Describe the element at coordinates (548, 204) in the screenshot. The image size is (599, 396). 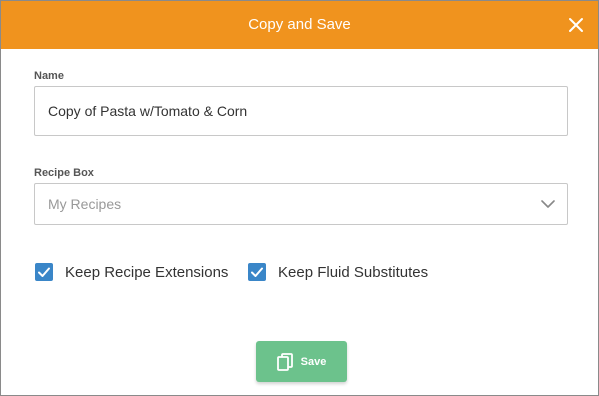
I see `chevron-down-icon` at that location.